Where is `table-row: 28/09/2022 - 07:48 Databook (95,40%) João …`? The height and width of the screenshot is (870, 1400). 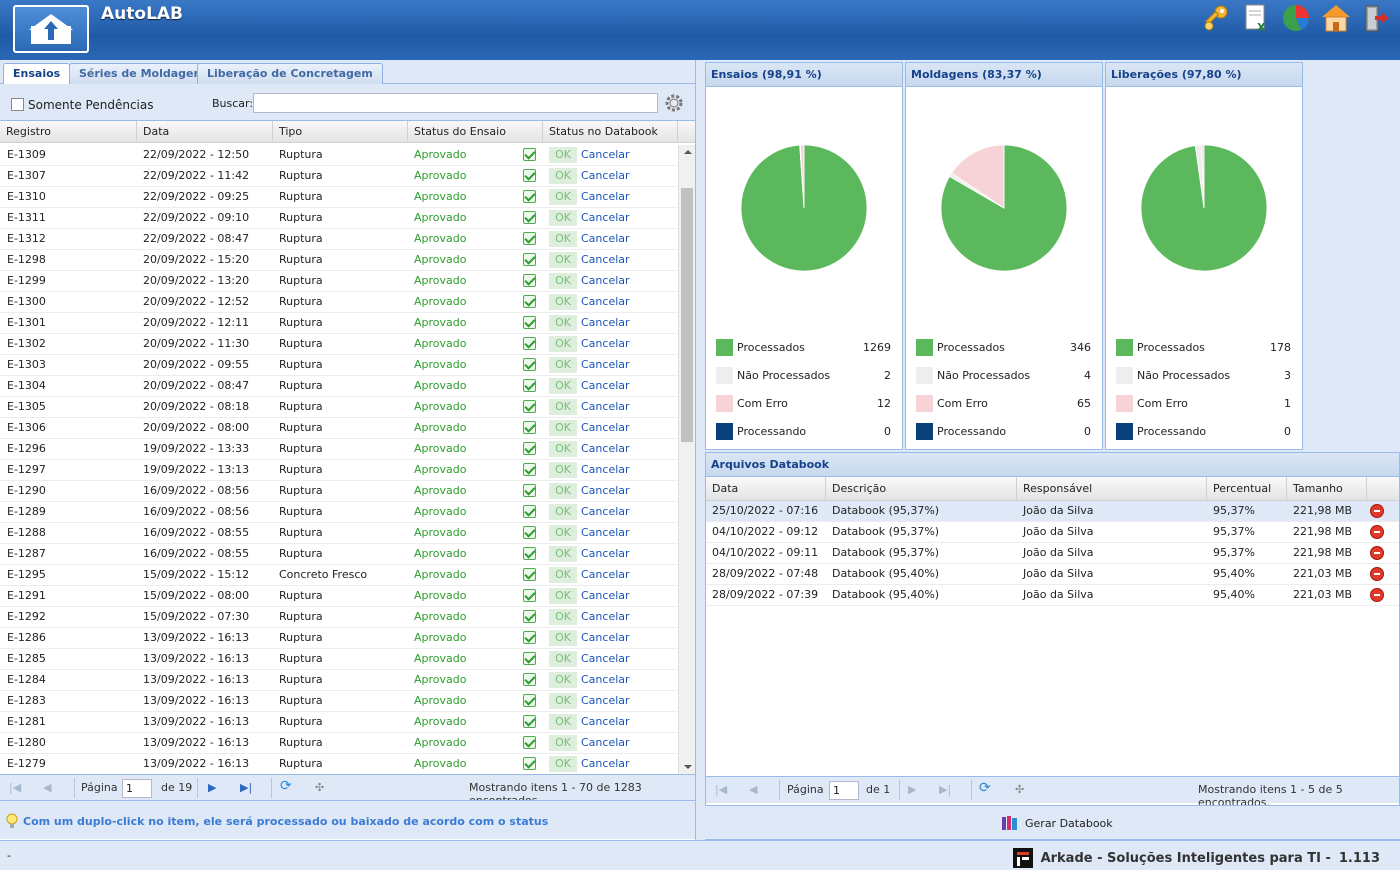 table-row: 28/09/2022 - 07:48 Databook (95,40%) João … is located at coordinates (1052, 574).